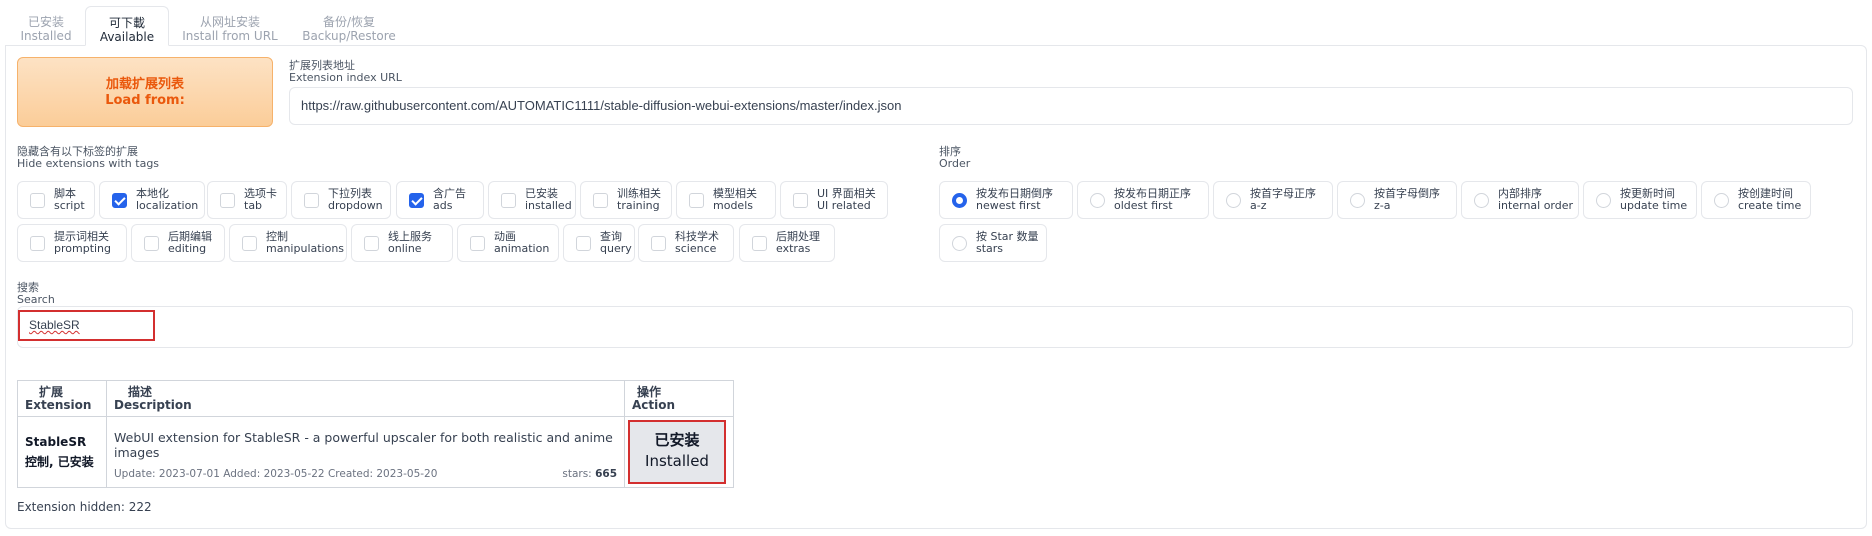 The height and width of the screenshot is (536, 1872). What do you see at coordinates (1520, 200) in the screenshot?
I see `order-radio-internal-order: 内部排序 internal order` at bounding box center [1520, 200].